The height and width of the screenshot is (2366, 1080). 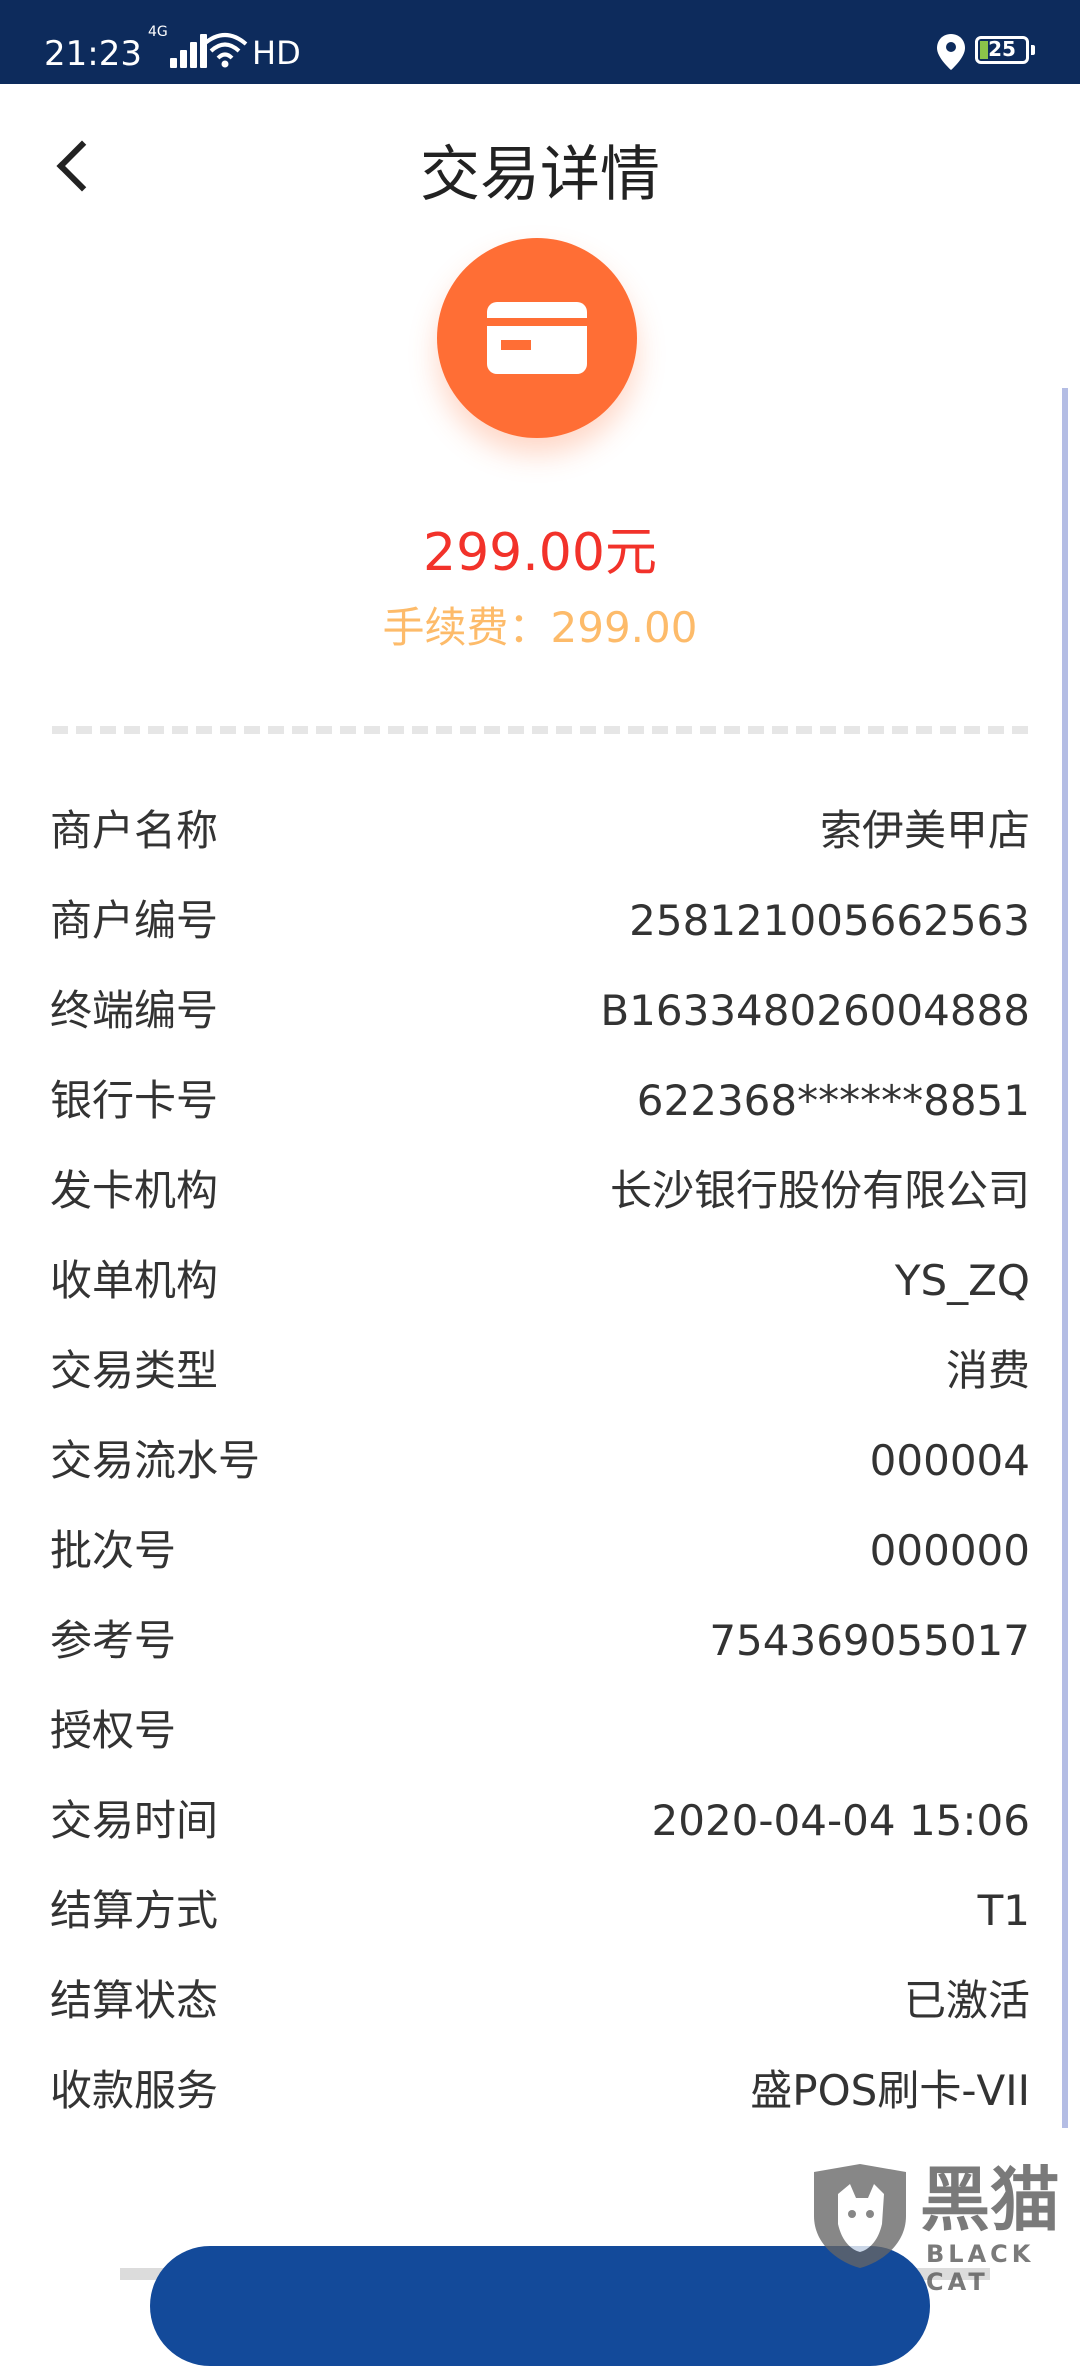 I want to click on detail-row-acquirer: 收单机构 YS_ZQ, so click(x=540, y=1281).